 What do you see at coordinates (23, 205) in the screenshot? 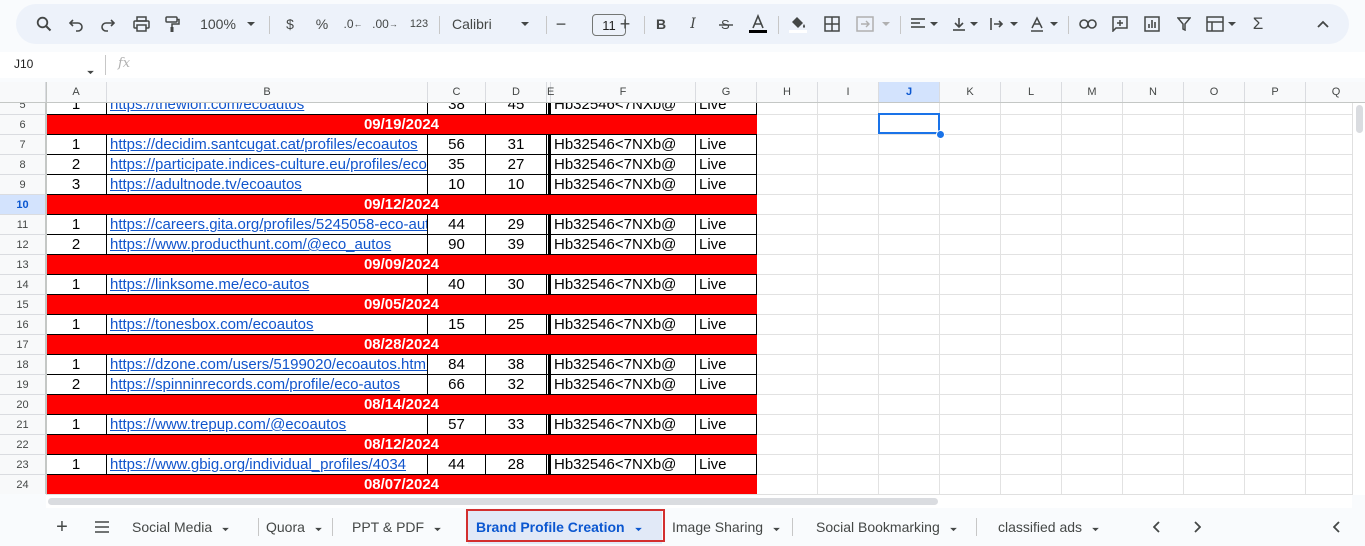
I see `row-header: 10` at bounding box center [23, 205].